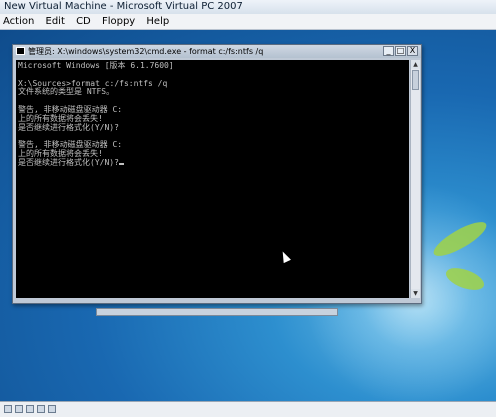  I want to click on host-menubar: Action Edit CD Floppy Help, so click(248, 22).